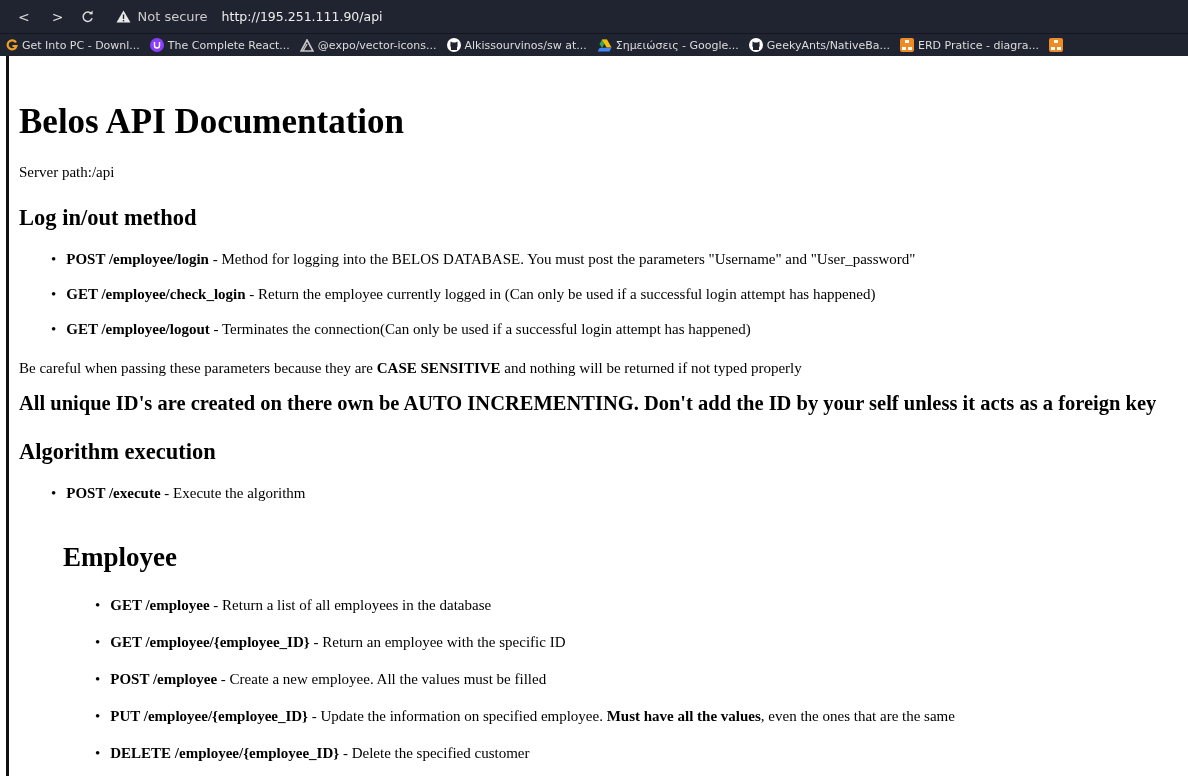 This screenshot has width=1188, height=780. I want to click on endpoint-item: DELETE /employee/{employee_ID} - Delete the specified customer, so click(320, 753).